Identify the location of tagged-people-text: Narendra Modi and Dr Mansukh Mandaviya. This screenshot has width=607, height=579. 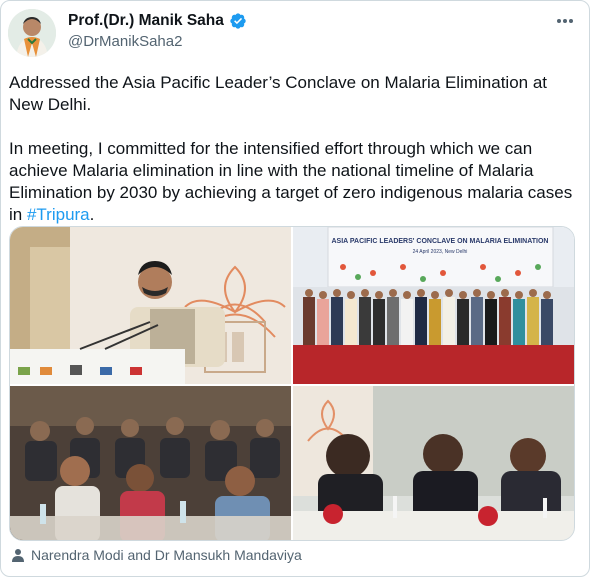
(166, 555).